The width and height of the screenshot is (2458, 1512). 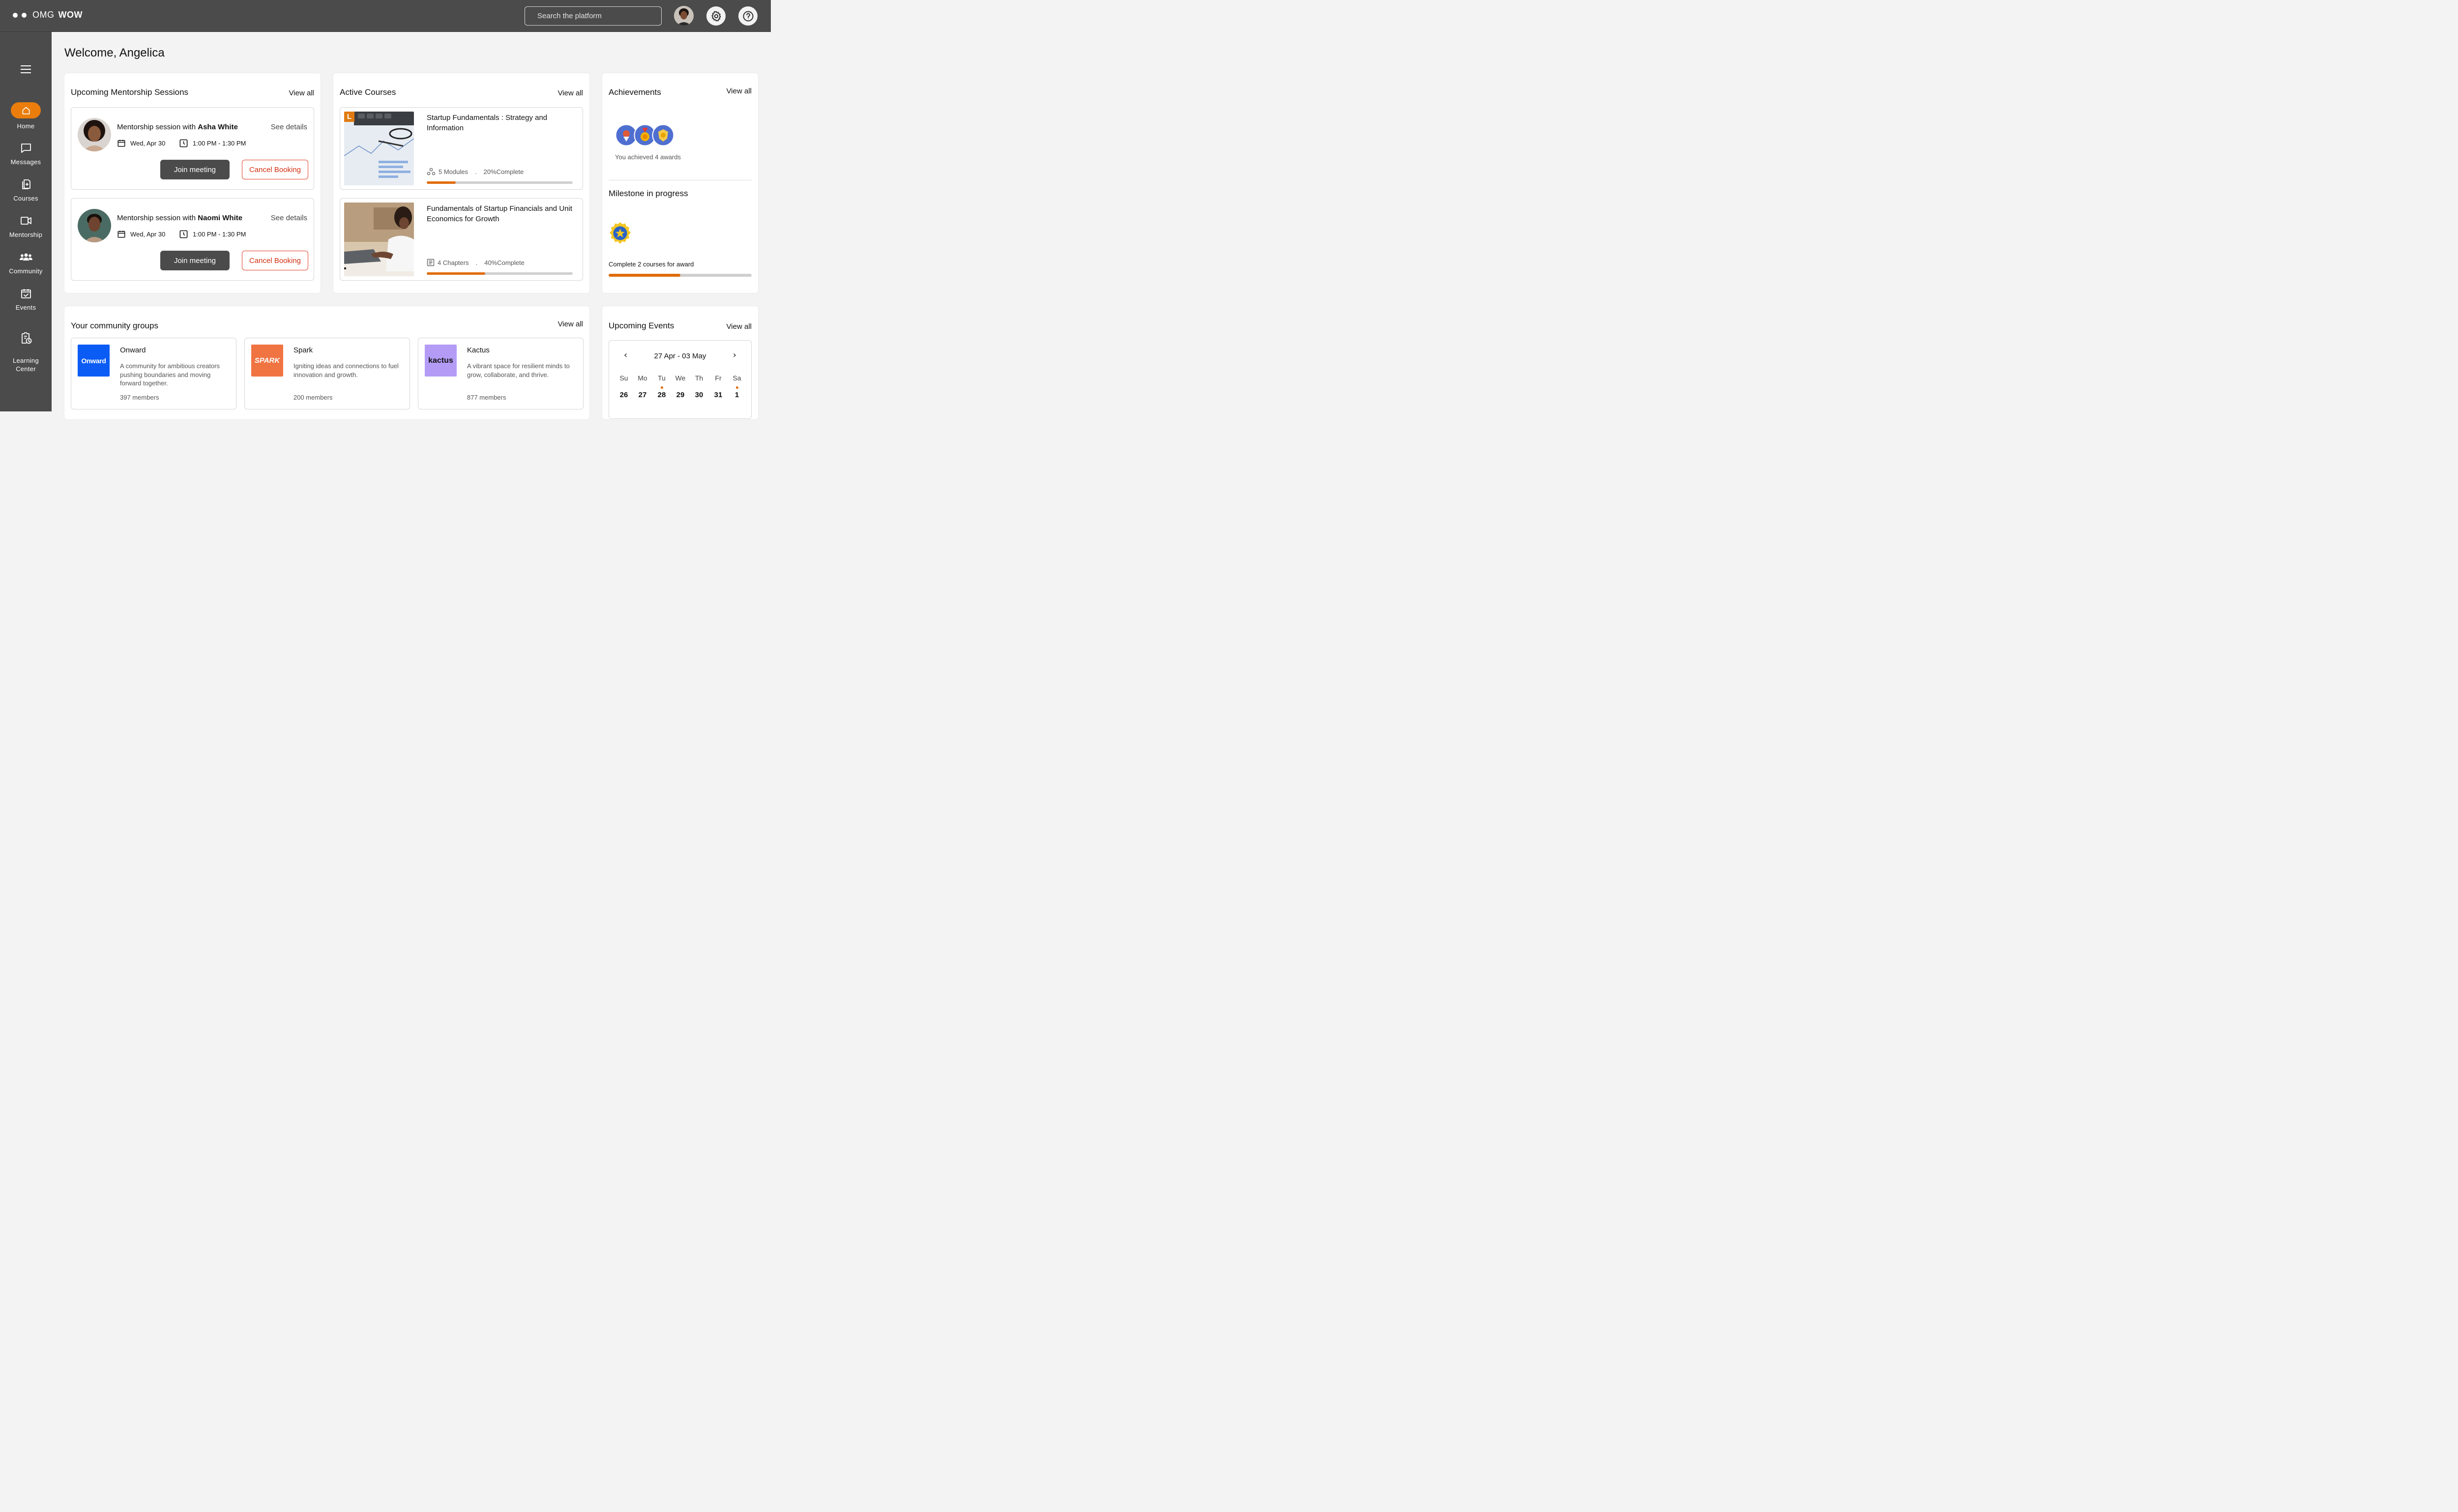 What do you see at coordinates (94, 361) in the screenshot?
I see `group-logo: Onward` at bounding box center [94, 361].